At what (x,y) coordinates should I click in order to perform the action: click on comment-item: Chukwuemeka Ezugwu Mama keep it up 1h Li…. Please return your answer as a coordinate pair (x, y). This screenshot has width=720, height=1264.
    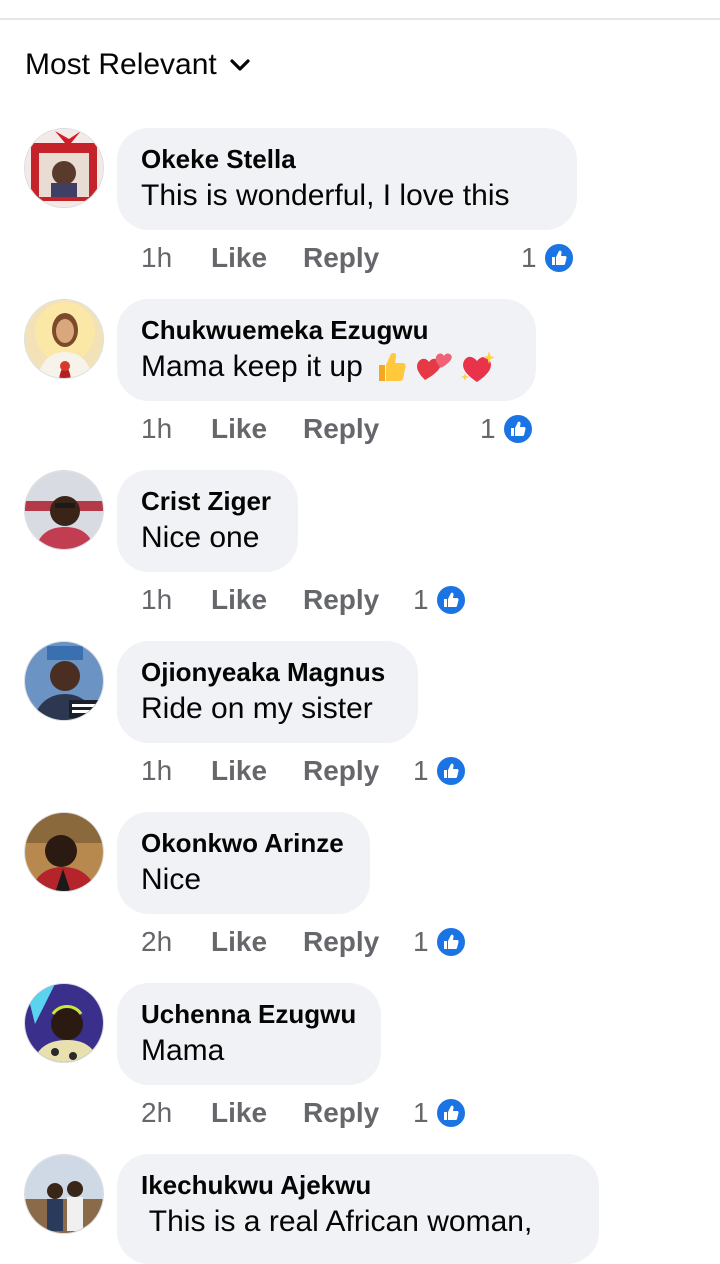
    Looking at the image, I should click on (360, 384).